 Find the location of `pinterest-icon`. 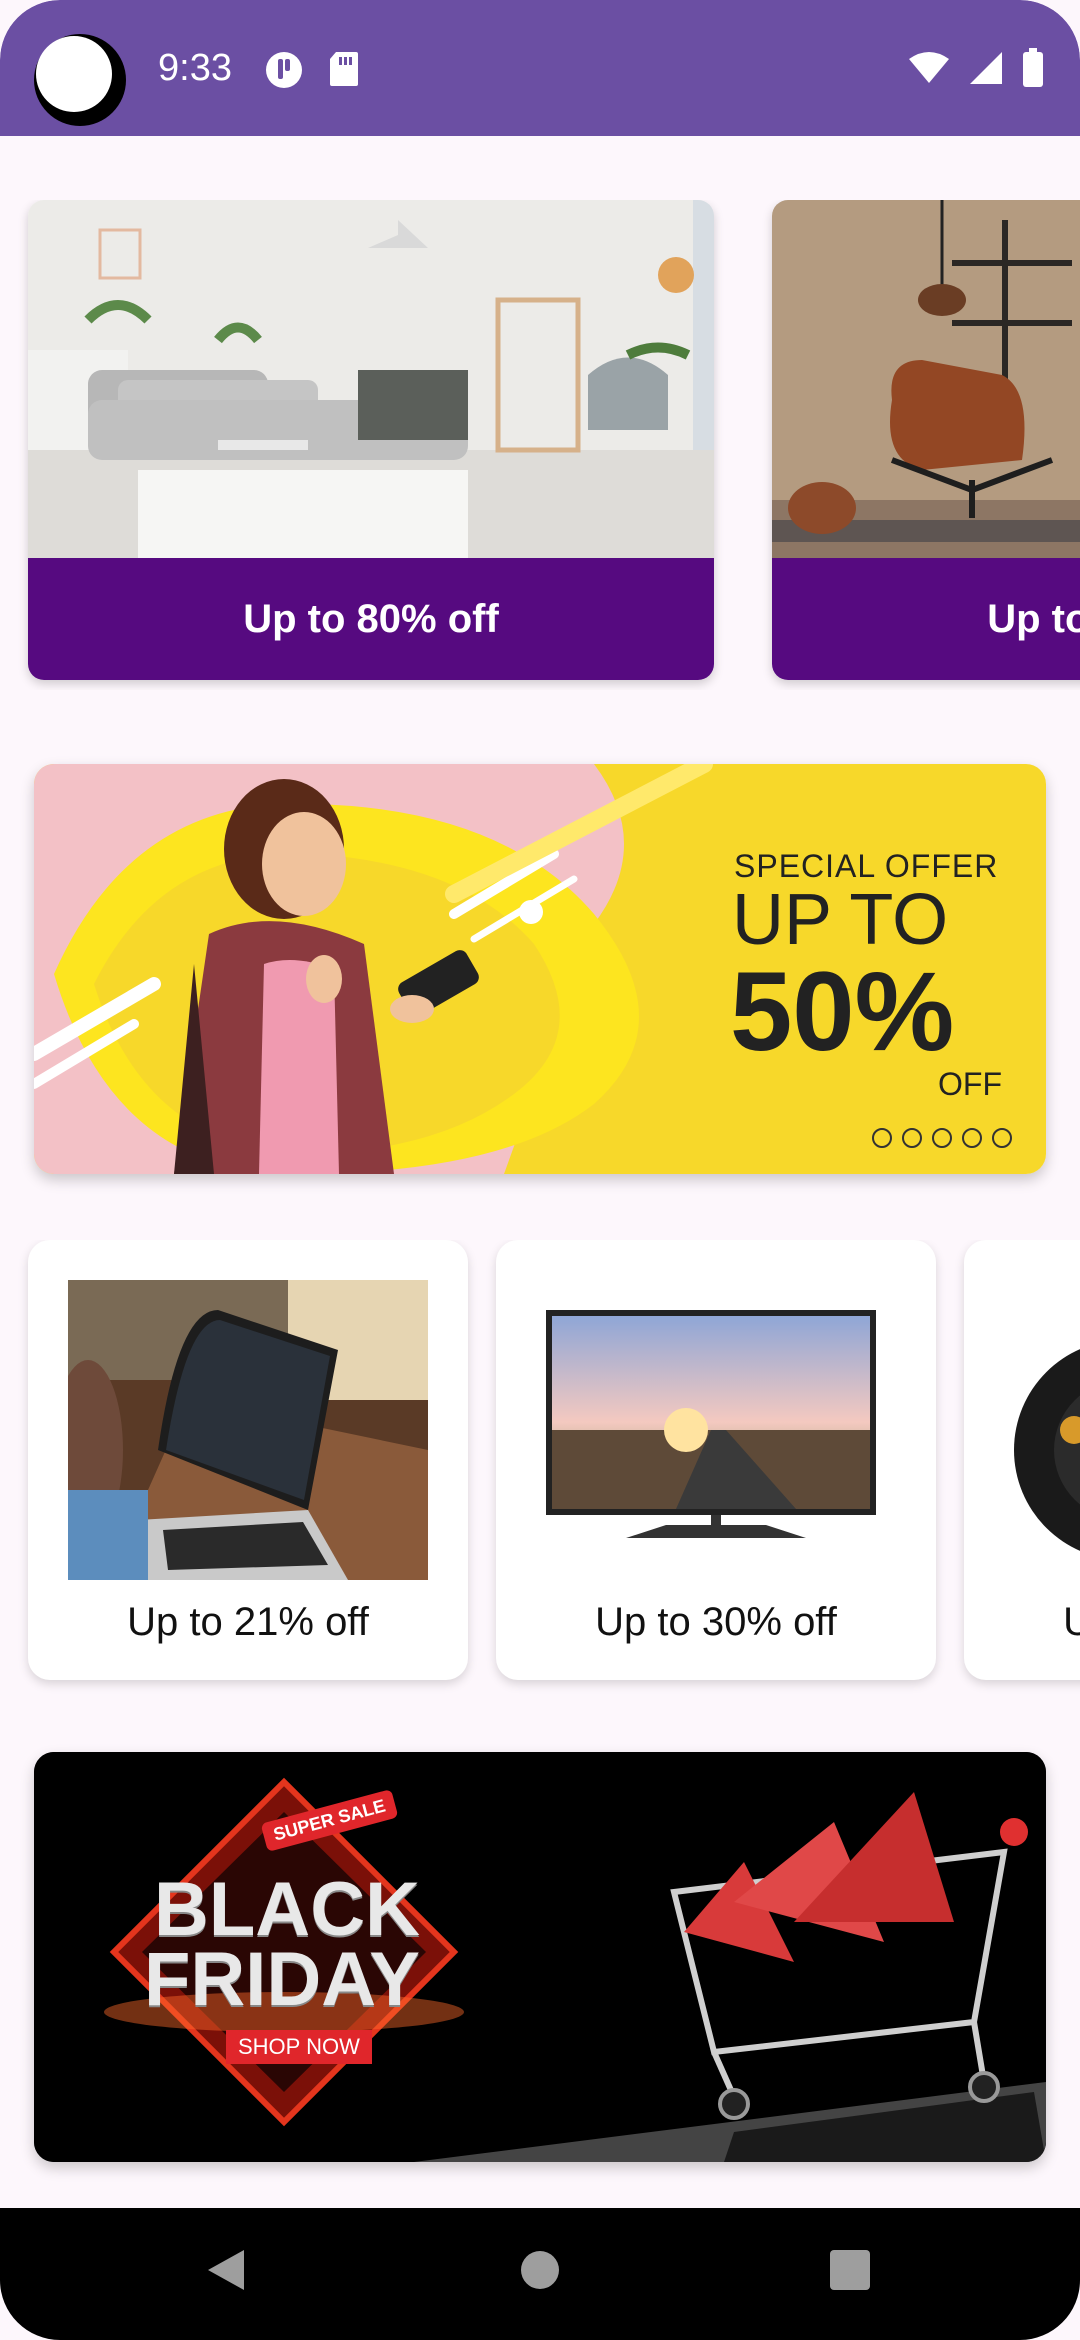

pinterest-icon is located at coordinates (972, 1138).